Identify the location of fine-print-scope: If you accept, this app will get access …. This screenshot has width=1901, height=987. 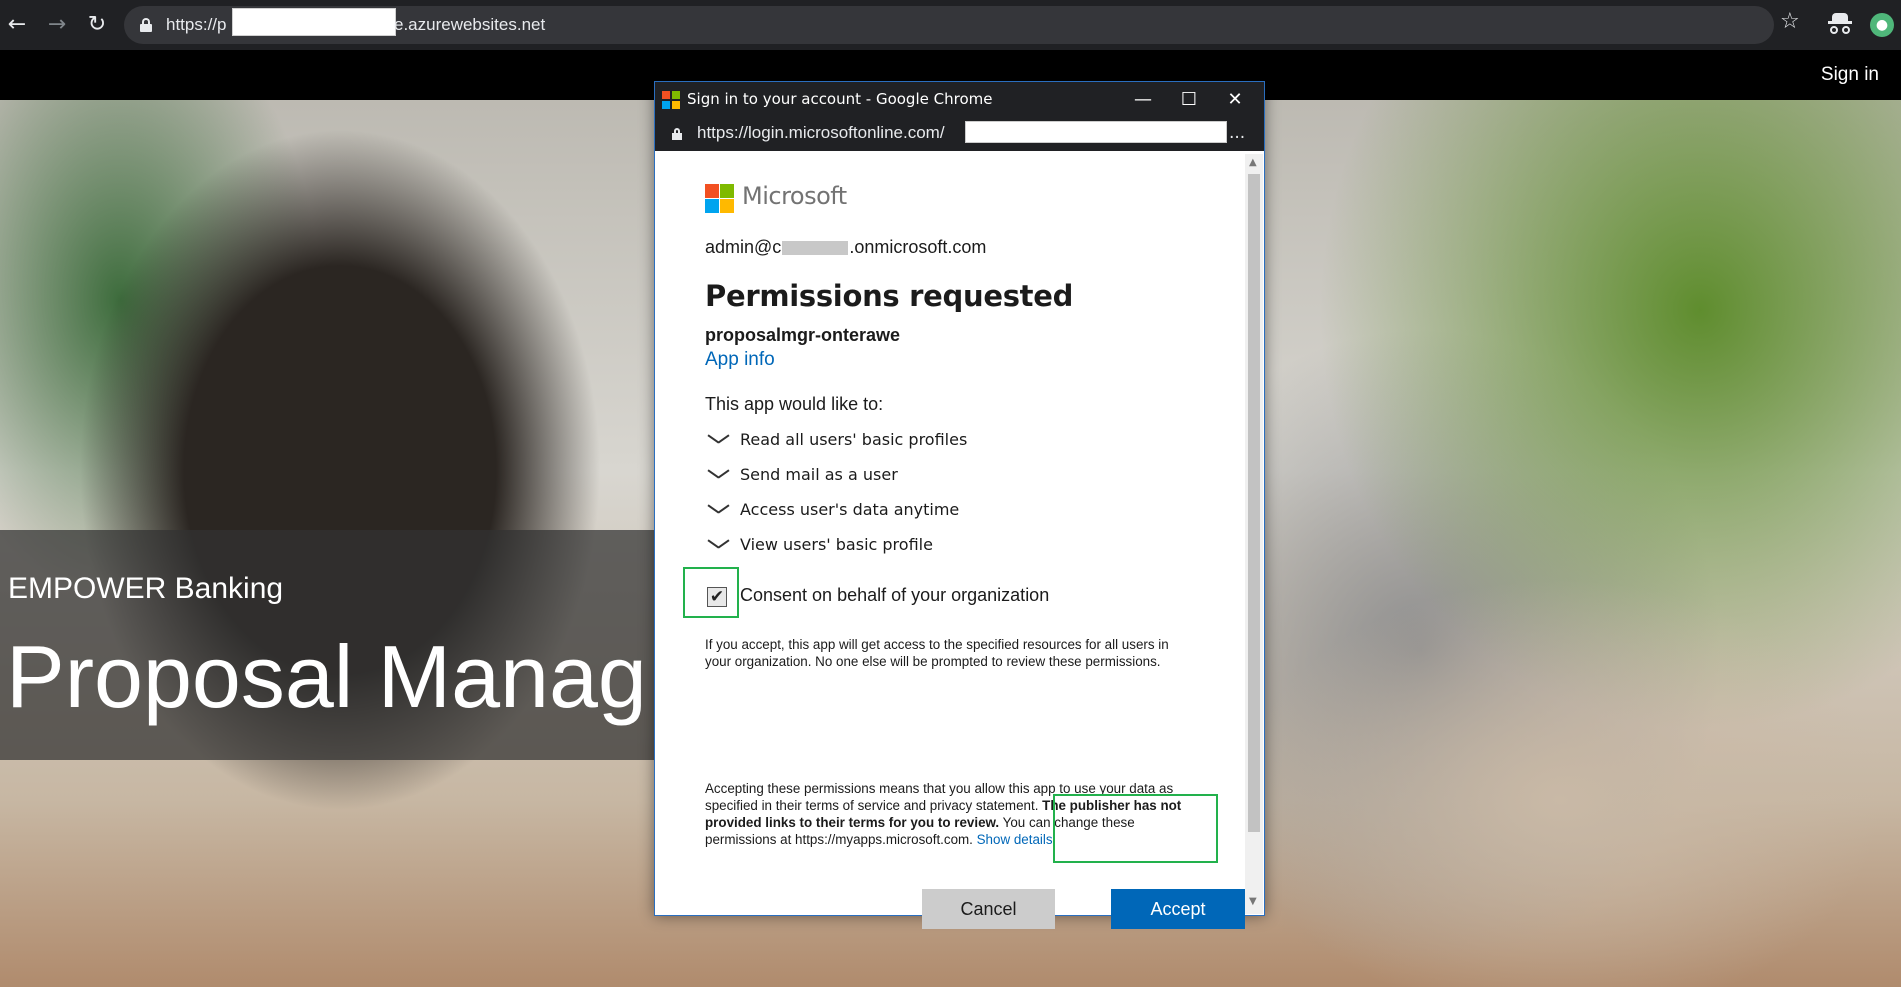
(937, 653).